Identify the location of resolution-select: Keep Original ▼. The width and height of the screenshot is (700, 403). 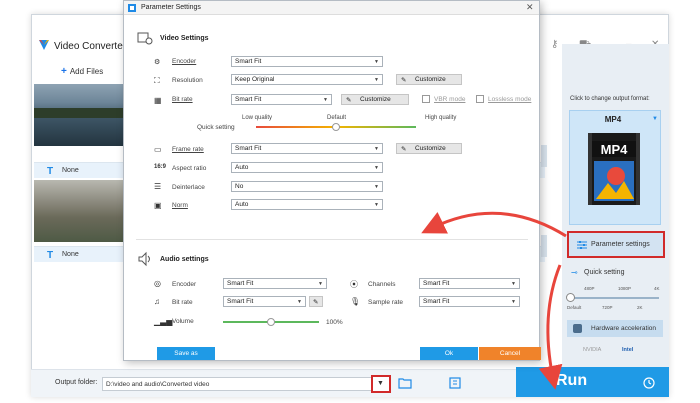
(307, 79).